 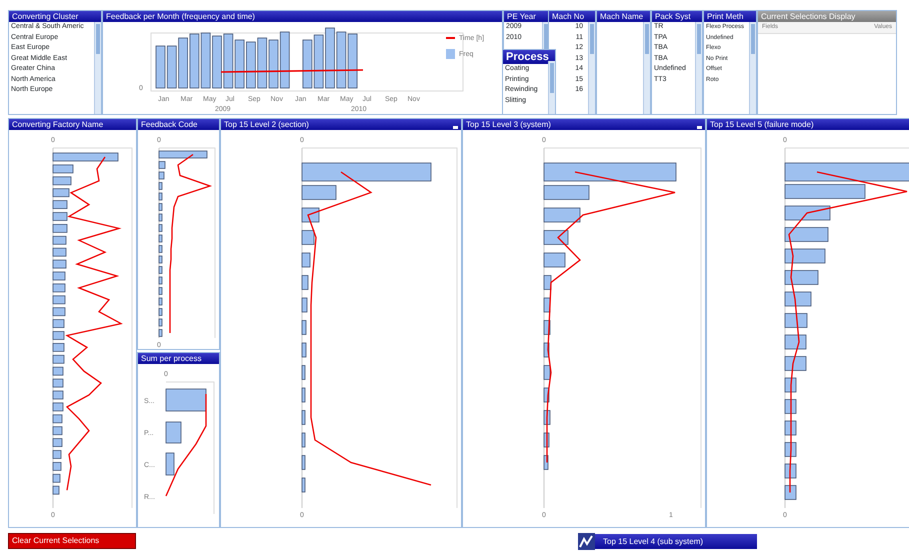 What do you see at coordinates (508, 124) in the screenshot?
I see `panel-title: Top 15 Level 3 (system)` at bounding box center [508, 124].